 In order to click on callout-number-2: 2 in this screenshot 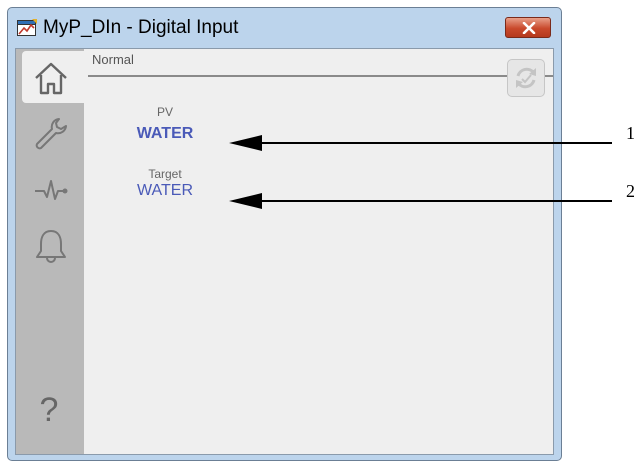, I will do `click(630, 191)`.